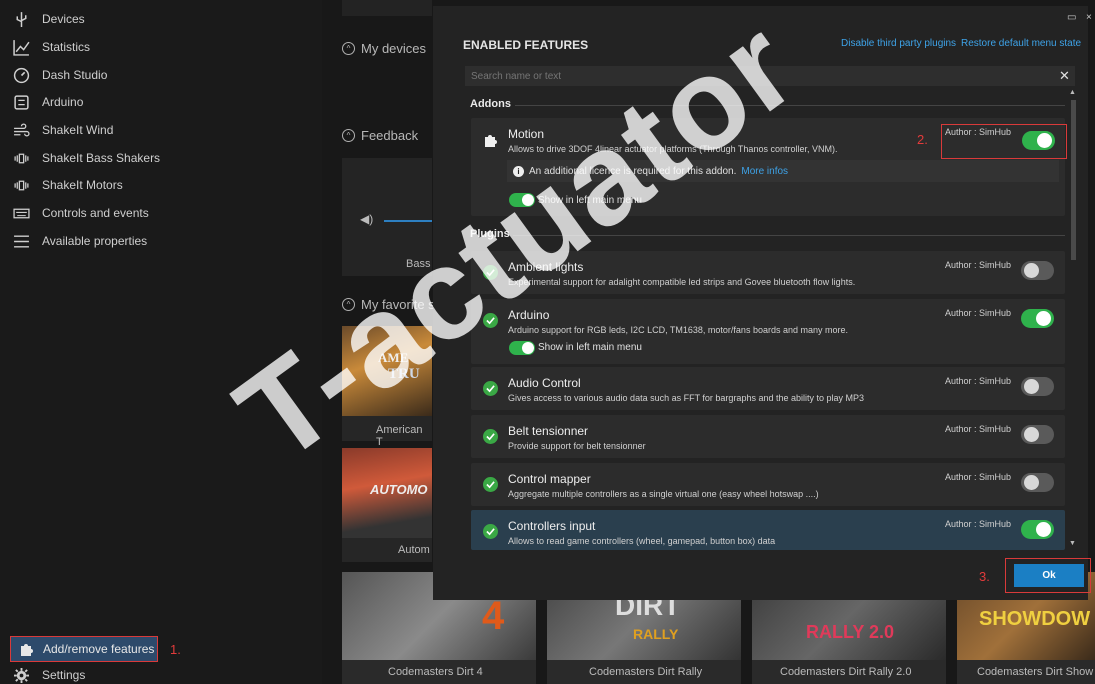  Describe the element at coordinates (63, 102) in the screenshot. I see `sidebar-item-label: Arduino` at that location.